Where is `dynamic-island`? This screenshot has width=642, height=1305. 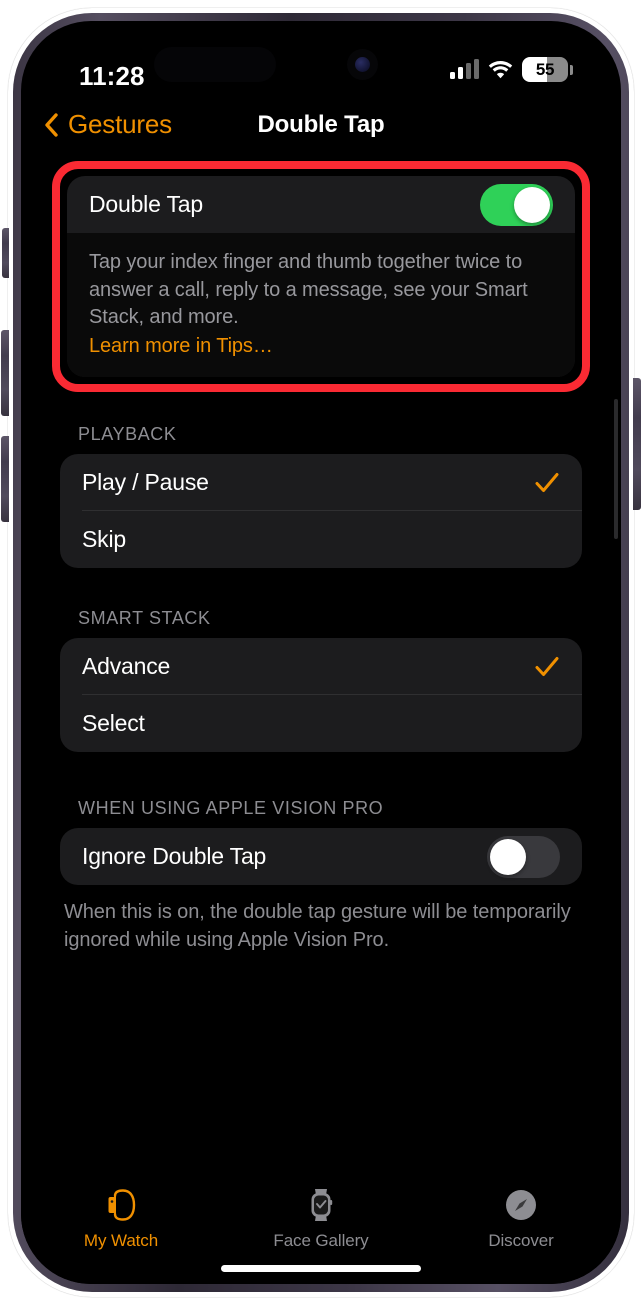 dynamic-island is located at coordinates (215, 64).